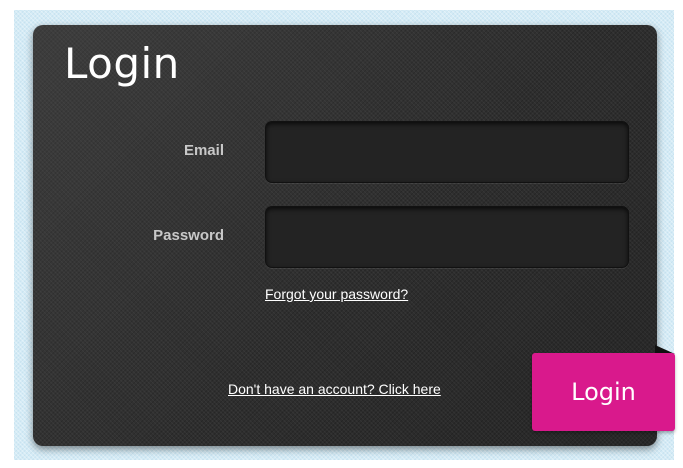 Image resolution: width=683 pixels, height=468 pixels. What do you see at coordinates (203, 150) in the screenshot?
I see `email-label: Email` at bounding box center [203, 150].